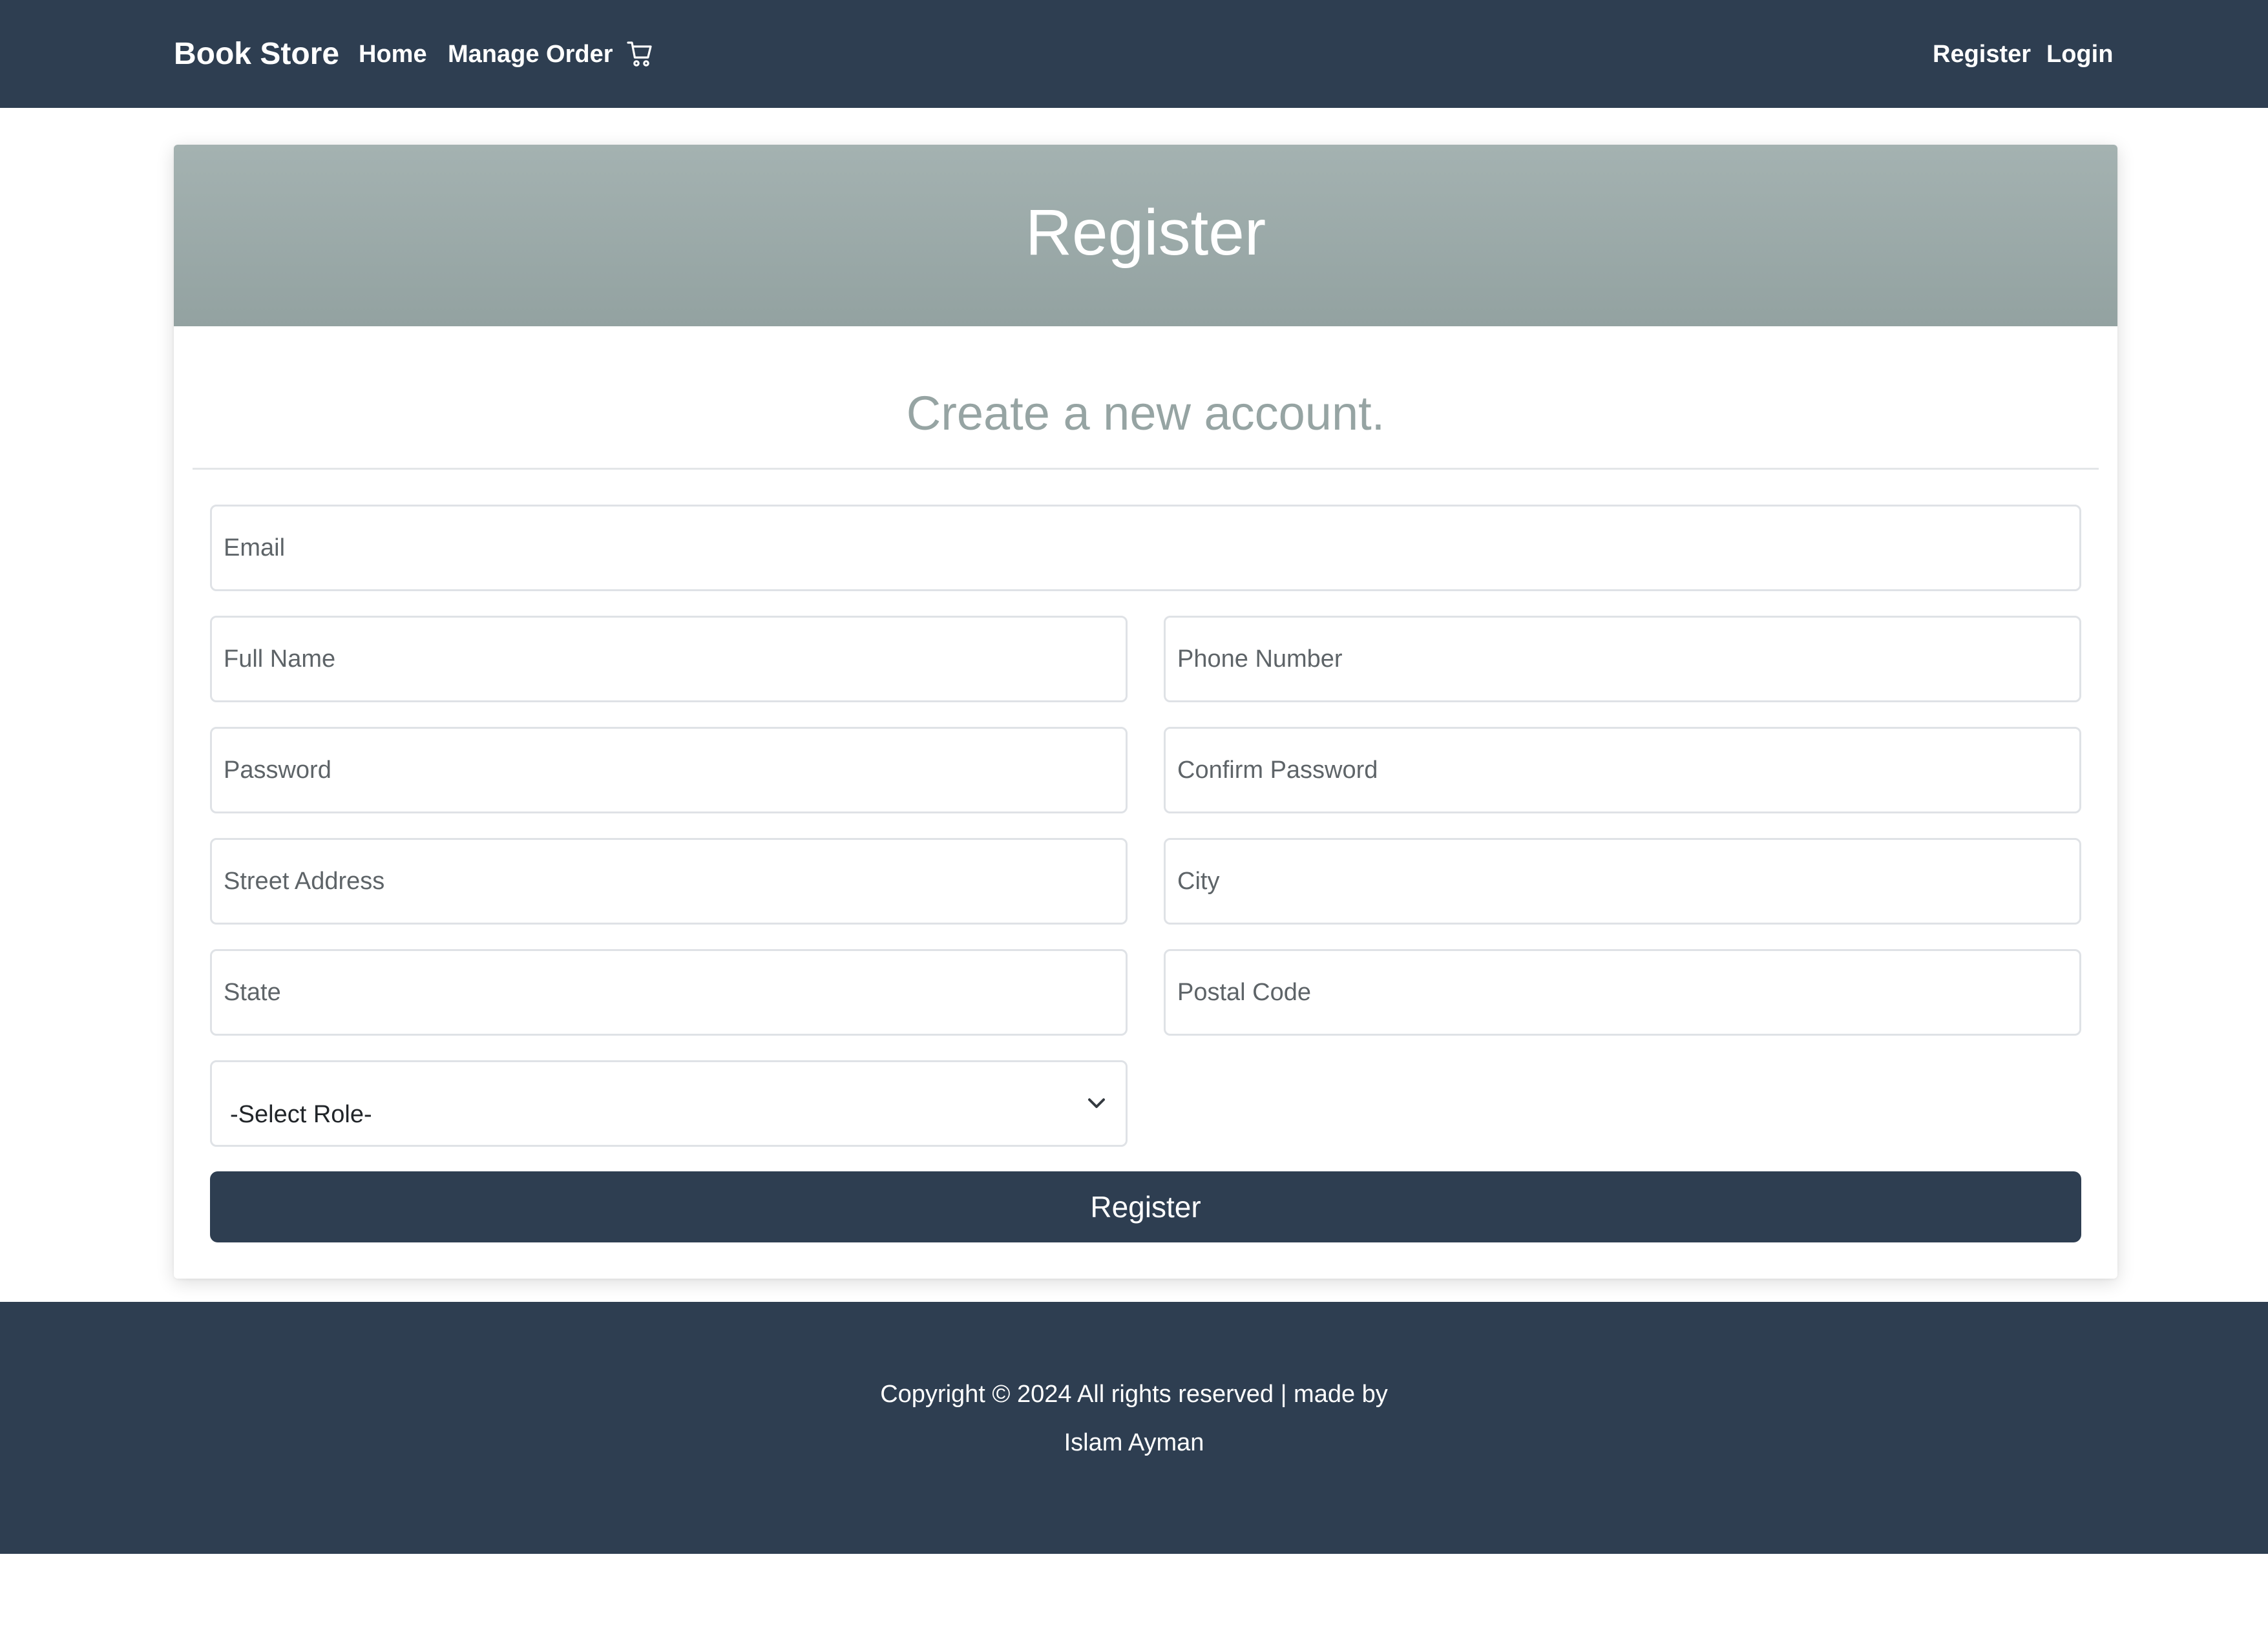 The image size is (2268, 1643). What do you see at coordinates (1145, 548) in the screenshot?
I see `email-input` at bounding box center [1145, 548].